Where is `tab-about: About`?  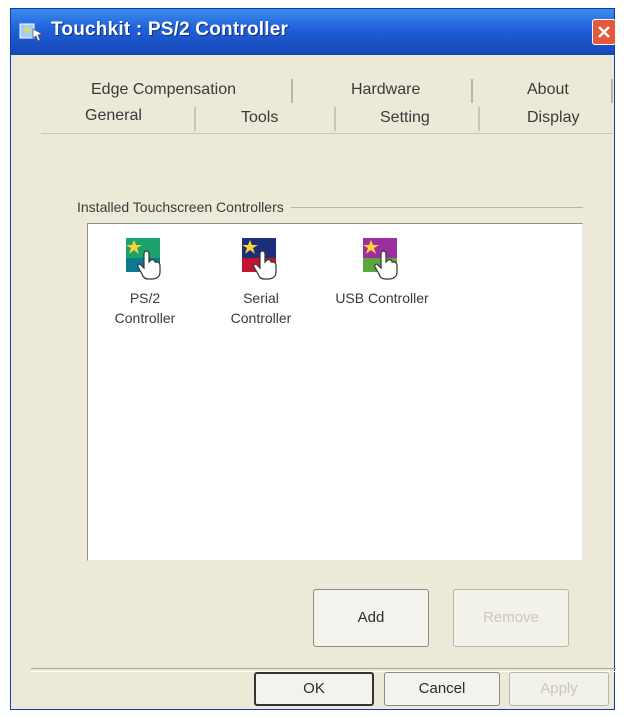
tab-about: About is located at coordinates (548, 90).